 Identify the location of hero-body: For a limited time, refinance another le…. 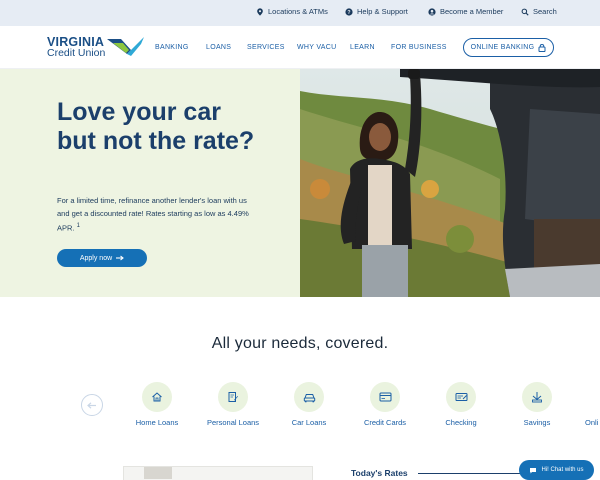
(154, 215).